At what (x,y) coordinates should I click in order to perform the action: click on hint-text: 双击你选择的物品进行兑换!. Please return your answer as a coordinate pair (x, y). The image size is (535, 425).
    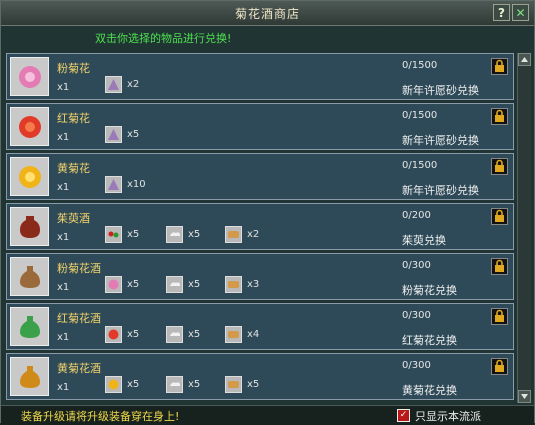
    Looking at the image, I should click on (163, 38).